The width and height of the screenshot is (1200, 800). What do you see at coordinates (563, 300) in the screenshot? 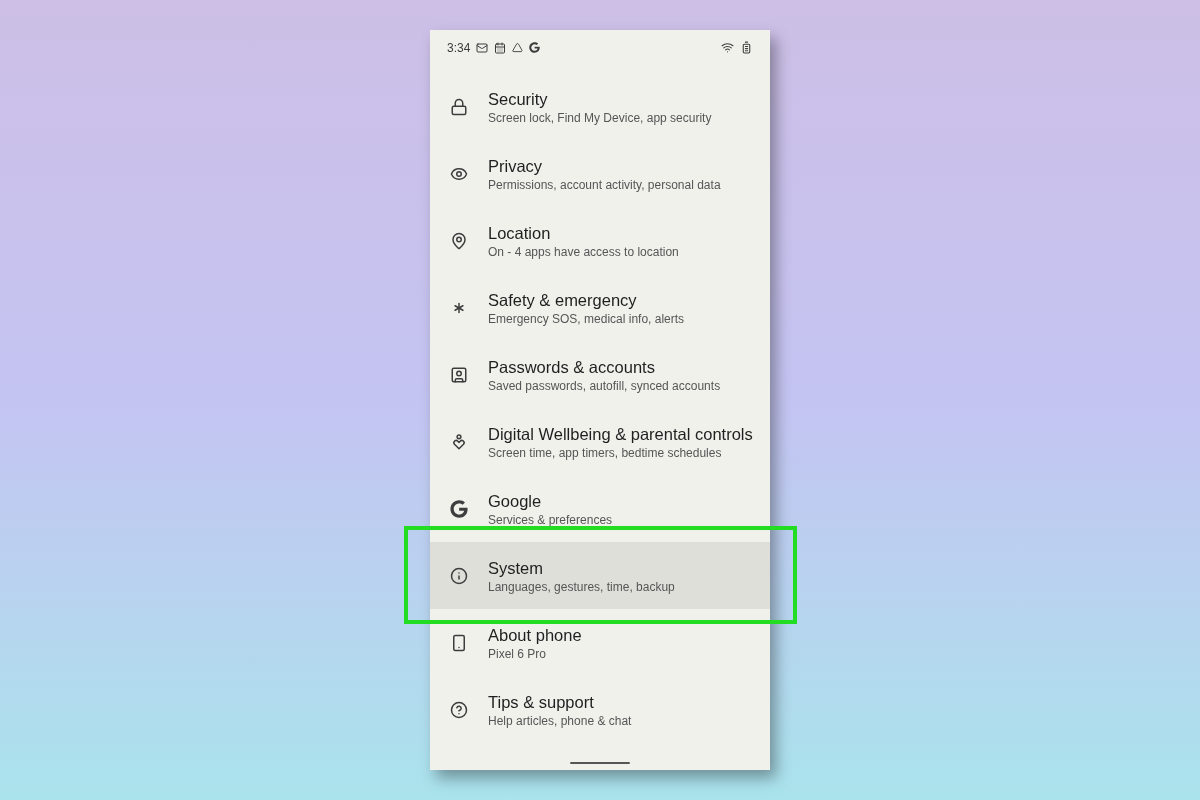
I see `item-title: Safety & emergency` at bounding box center [563, 300].